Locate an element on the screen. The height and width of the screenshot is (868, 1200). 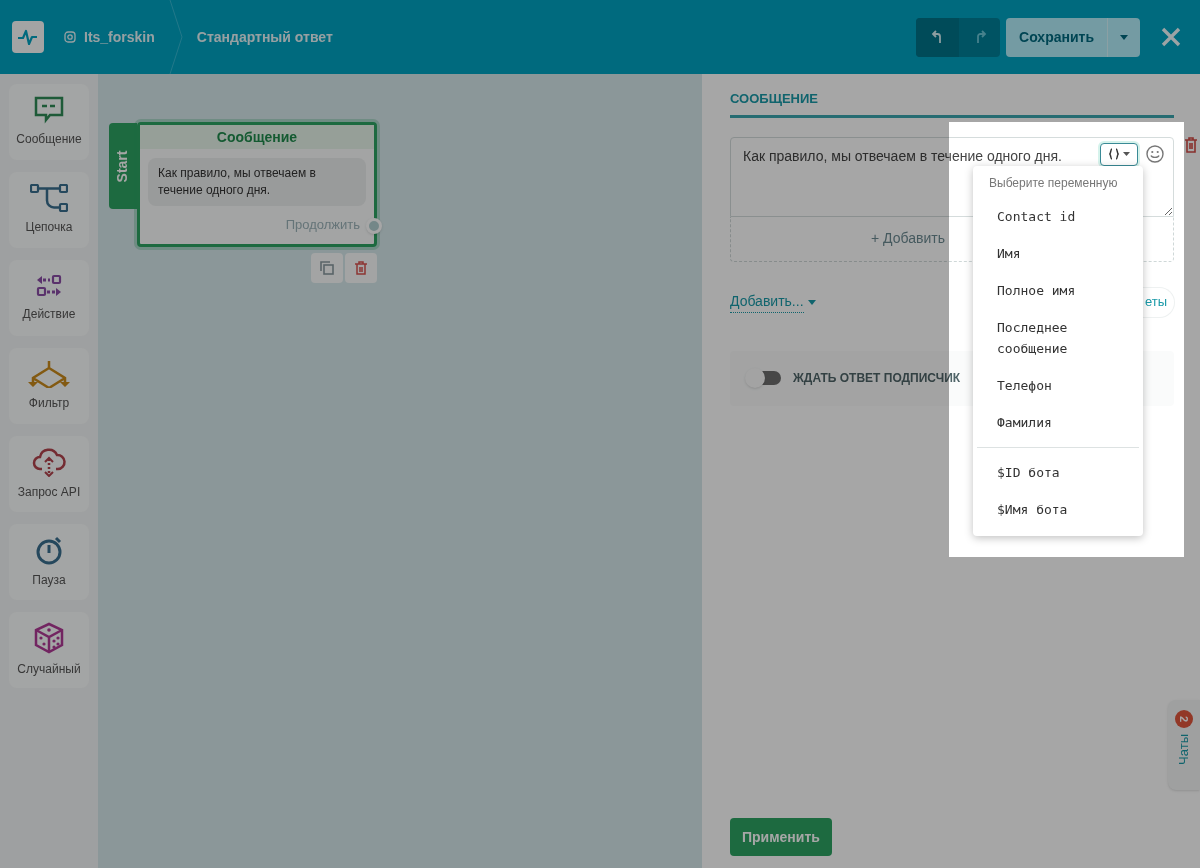
block-tile: Цепочка is located at coordinates (49, 210).